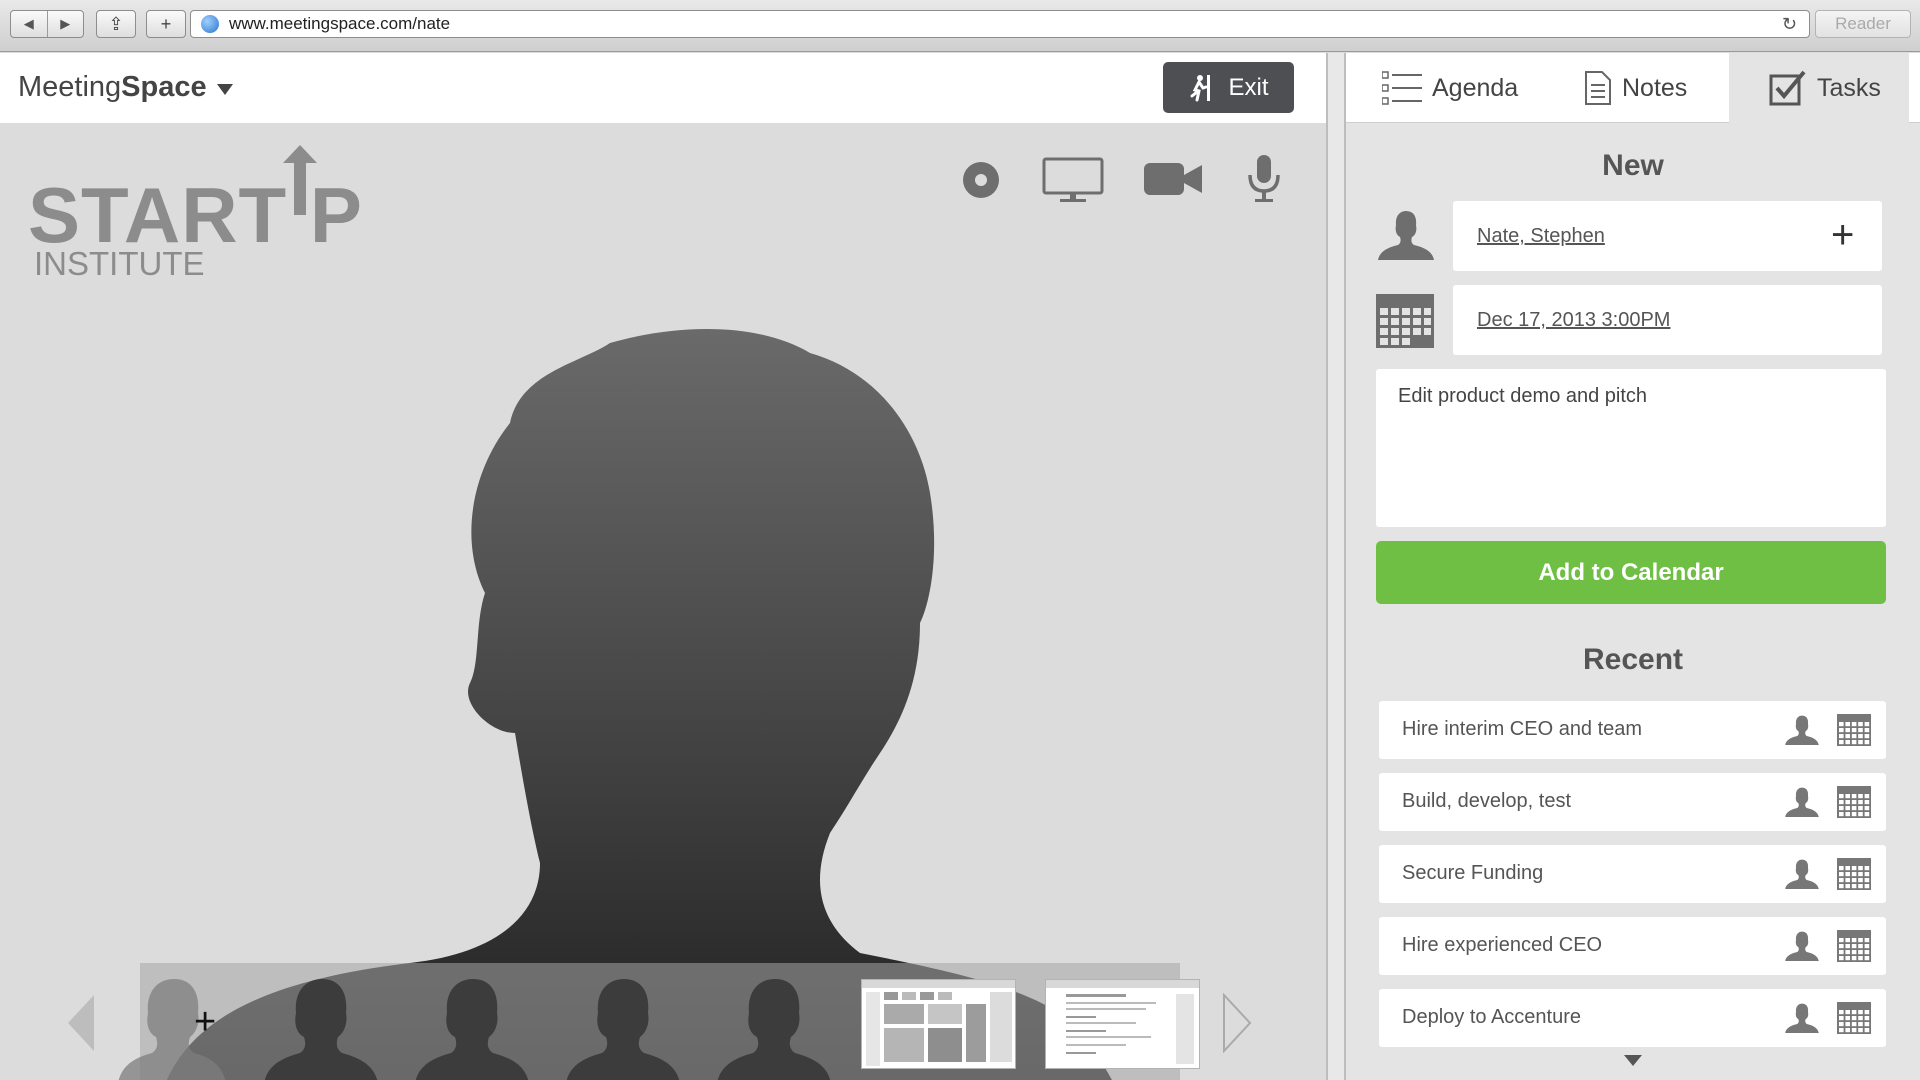 This screenshot has height=1080, width=1920. What do you see at coordinates (1486, 801) in the screenshot?
I see `recent-task-label: Build, develop, test` at bounding box center [1486, 801].